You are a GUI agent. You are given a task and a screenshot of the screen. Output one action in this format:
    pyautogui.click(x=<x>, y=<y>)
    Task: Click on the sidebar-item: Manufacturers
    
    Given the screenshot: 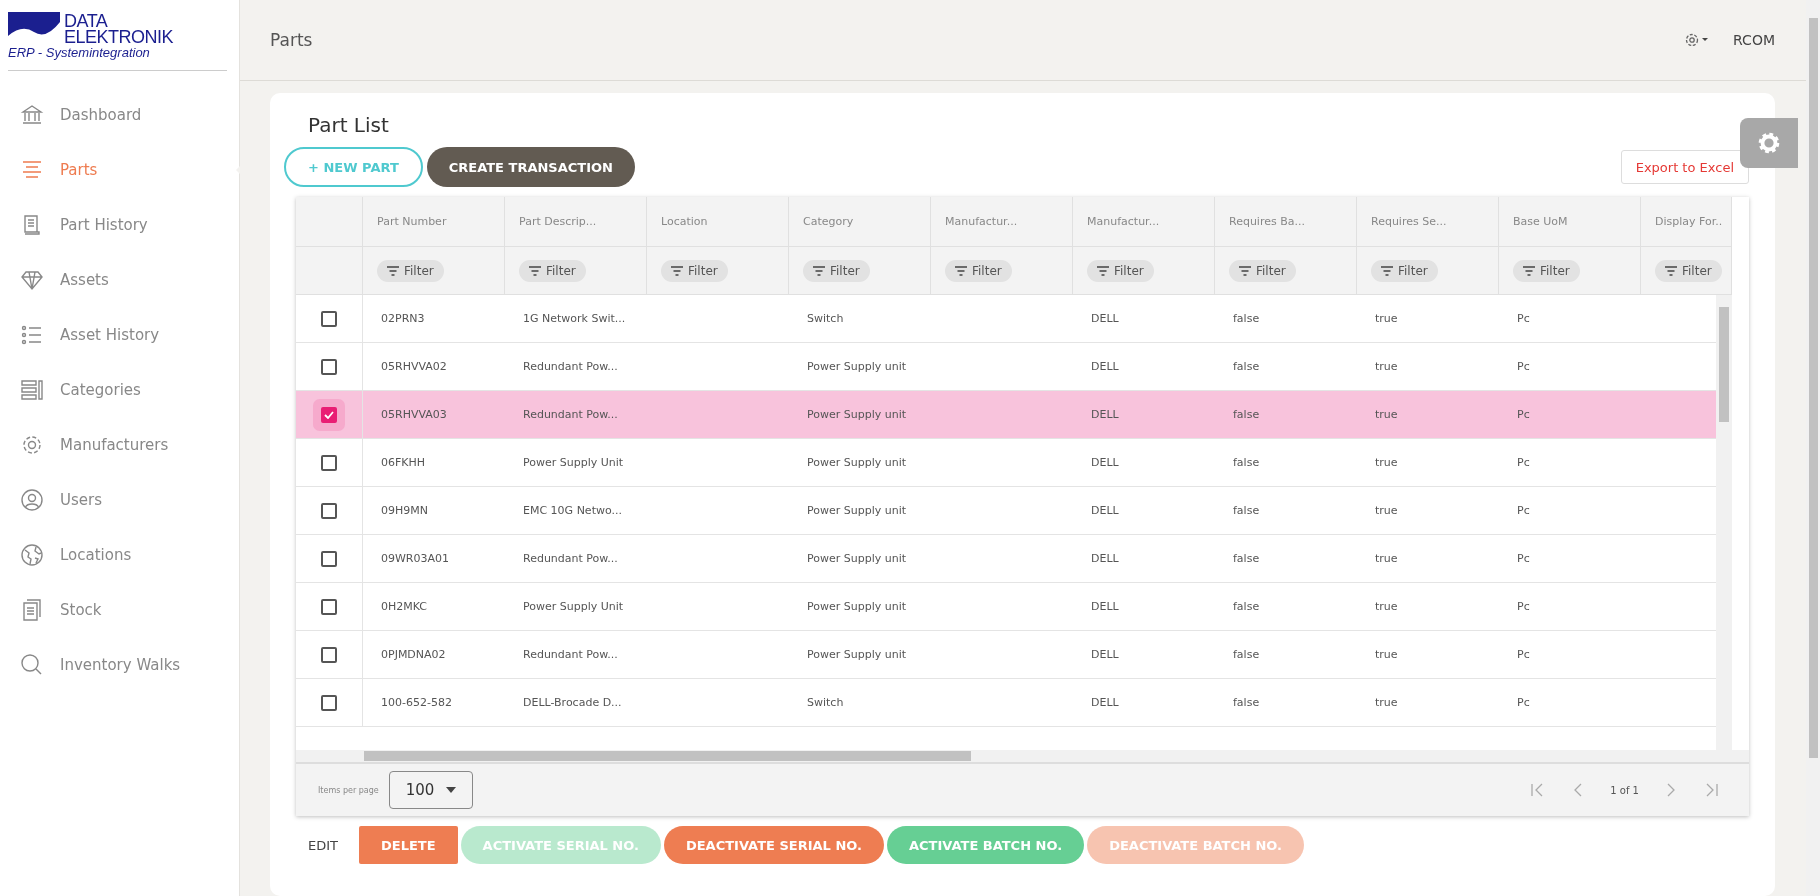 What is the action you would take?
    pyautogui.click(x=117, y=444)
    